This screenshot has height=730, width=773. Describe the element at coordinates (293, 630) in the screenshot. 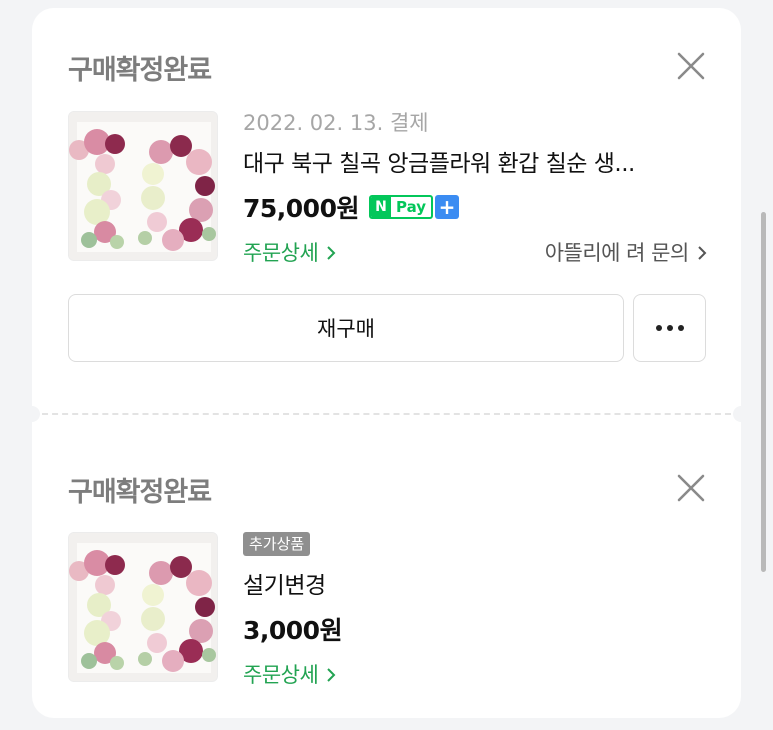

I see `product-price: 3,000원` at that location.